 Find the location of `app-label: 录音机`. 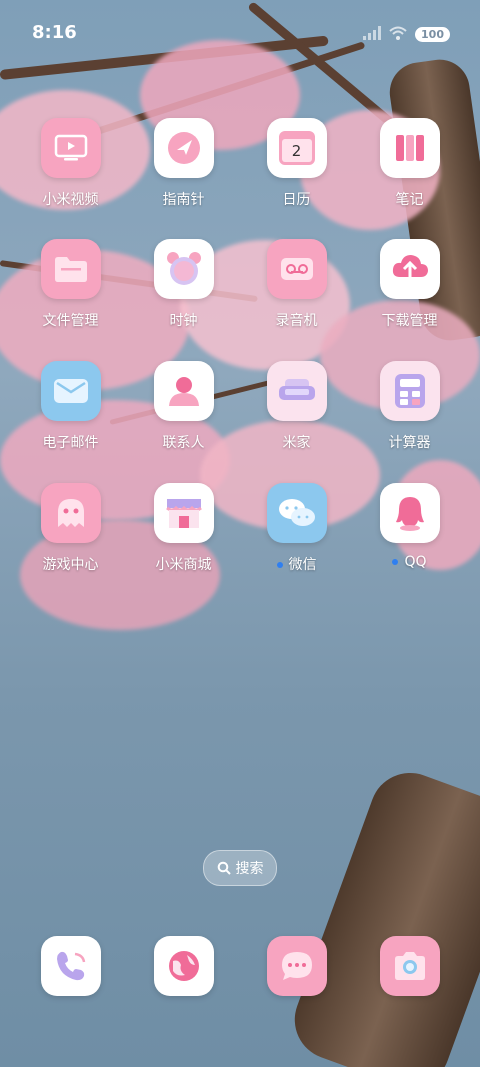

app-label: 录音机 is located at coordinates (296, 321).